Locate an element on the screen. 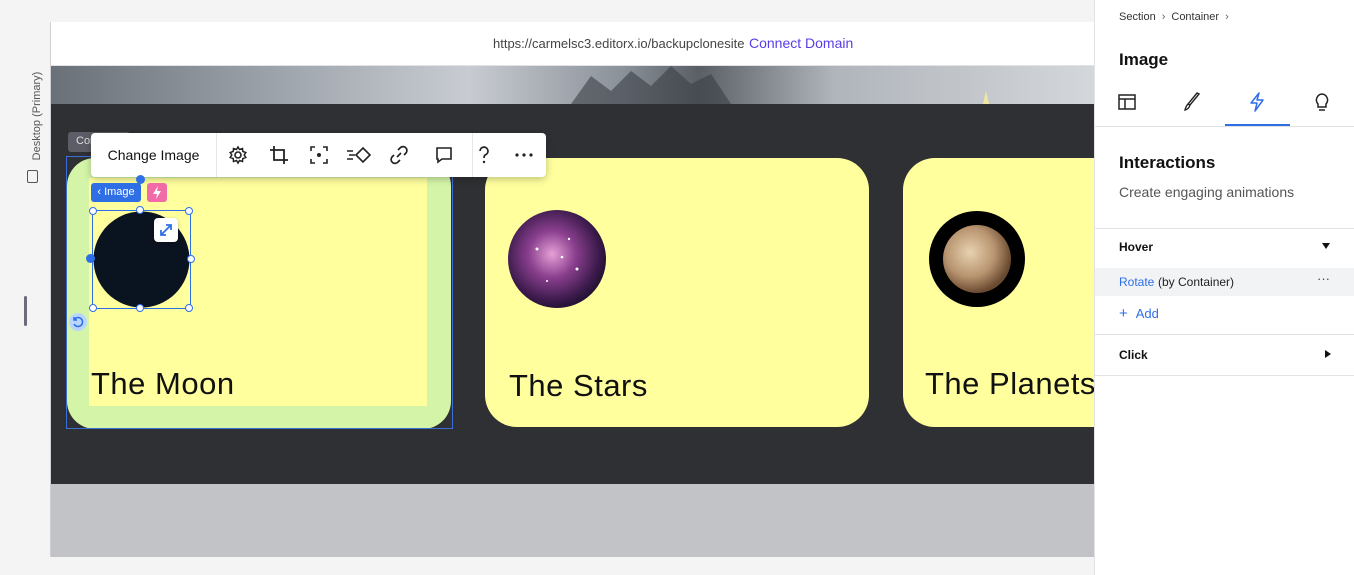  interactions-subtitle: Create engaging animations is located at coordinates (1207, 192).